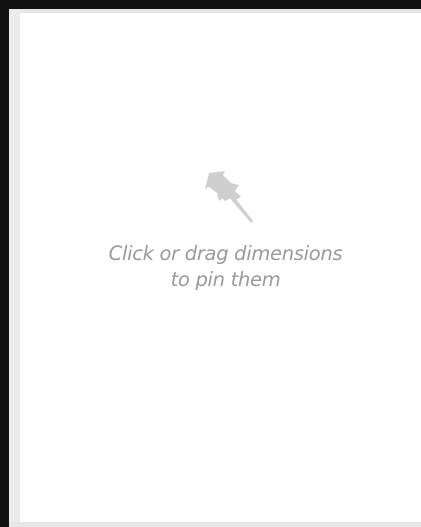 The image size is (421, 527). Describe the element at coordinates (14, 268) in the screenshot. I see `panel-bevel-left` at that location.